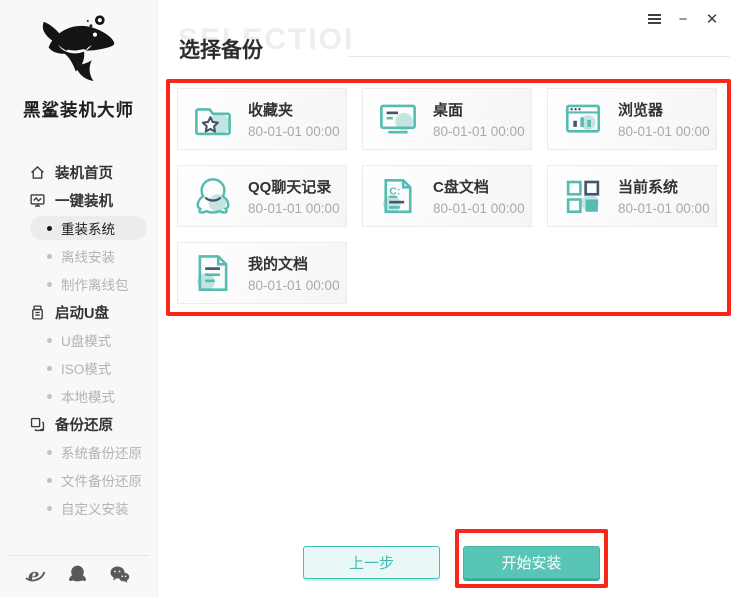 The image size is (736, 597). I want to click on card-favorites: 收藏夹 80-01-01 00:00, so click(262, 119).